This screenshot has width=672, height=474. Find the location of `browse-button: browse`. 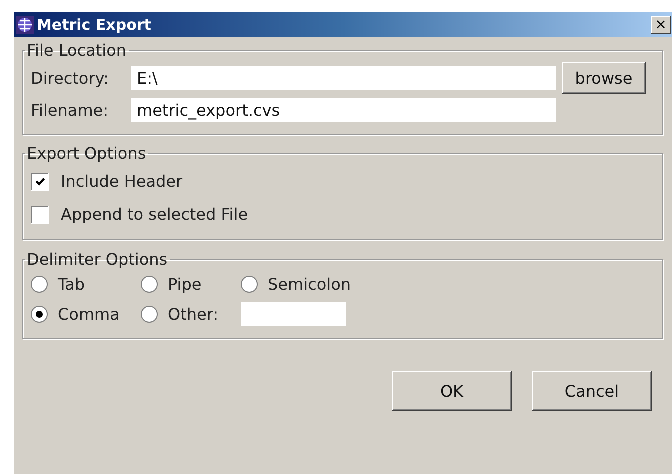

browse-button: browse is located at coordinates (604, 78).